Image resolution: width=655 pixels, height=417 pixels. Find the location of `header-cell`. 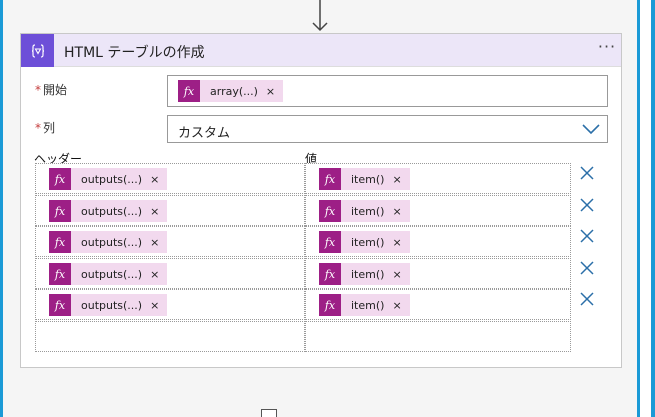

header-cell is located at coordinates (170, 336).